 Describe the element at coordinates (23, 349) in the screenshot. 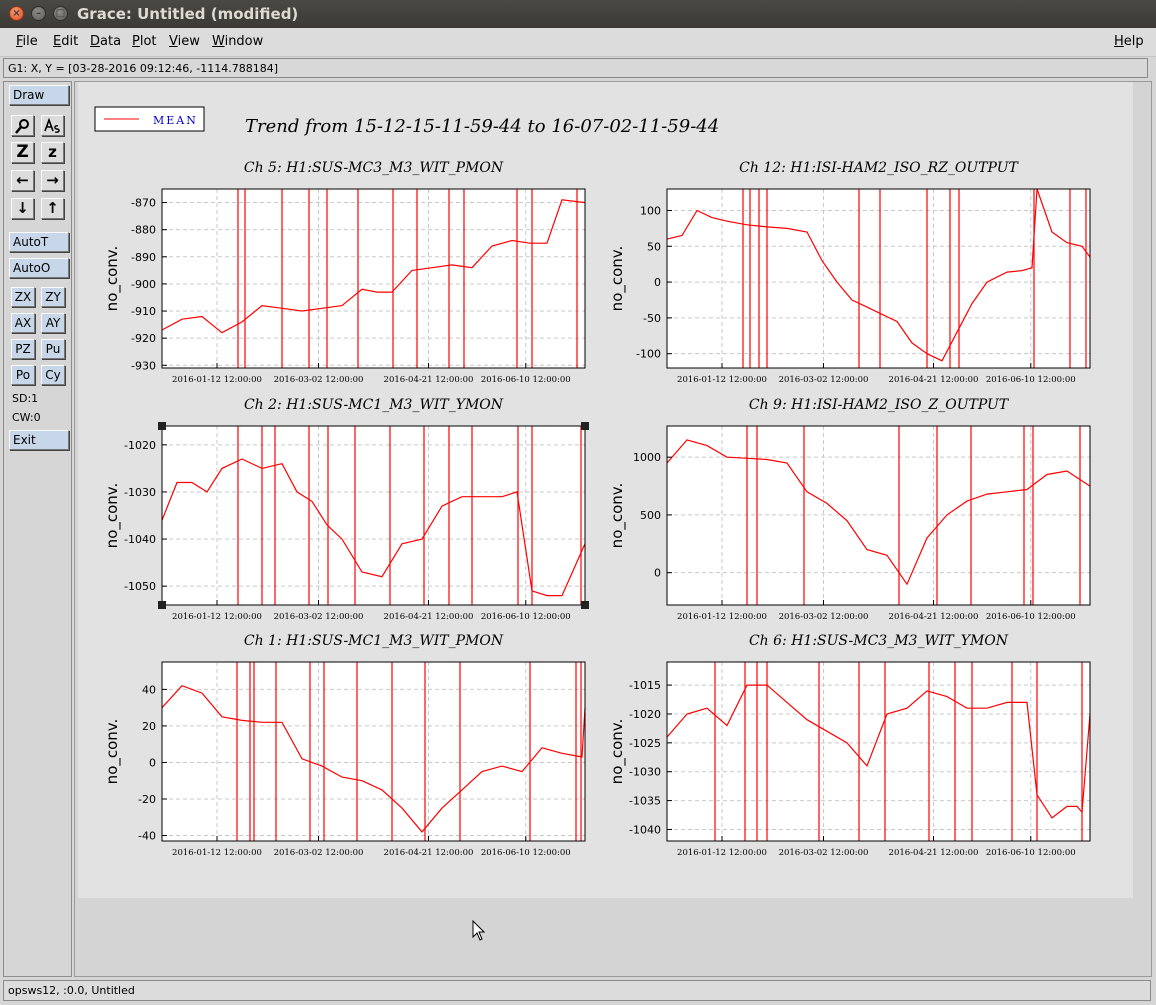

I see `pz-button: PZ` at that location.